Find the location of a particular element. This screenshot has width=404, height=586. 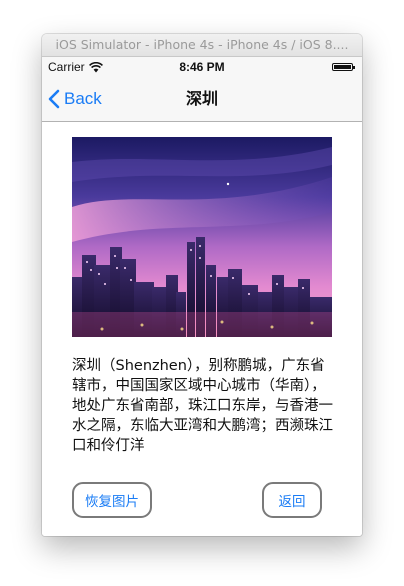

battery-level is located at coordinates (342, 67).